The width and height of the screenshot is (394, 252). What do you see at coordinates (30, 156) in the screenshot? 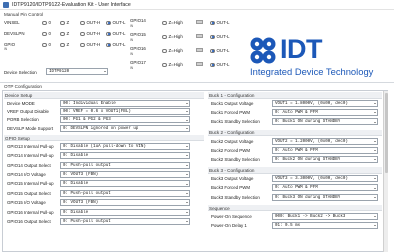
I see `setting-label: GPIO14 Internal Pull-up` at bounding box center [30, 156].